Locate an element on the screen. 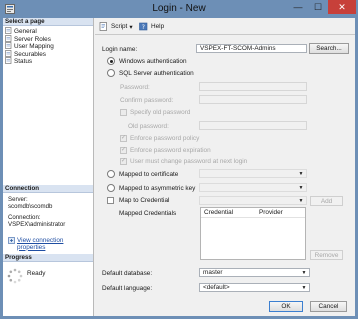  sql-server-authentication-label: SQL Server authentication is located at coordinates (156, 73).